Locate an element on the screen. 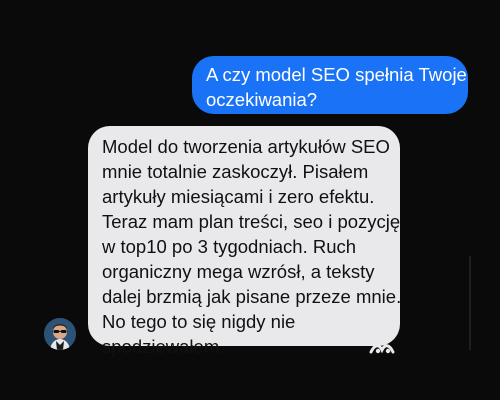  reaction-glyph-icon is located at coordinates (382, 349).